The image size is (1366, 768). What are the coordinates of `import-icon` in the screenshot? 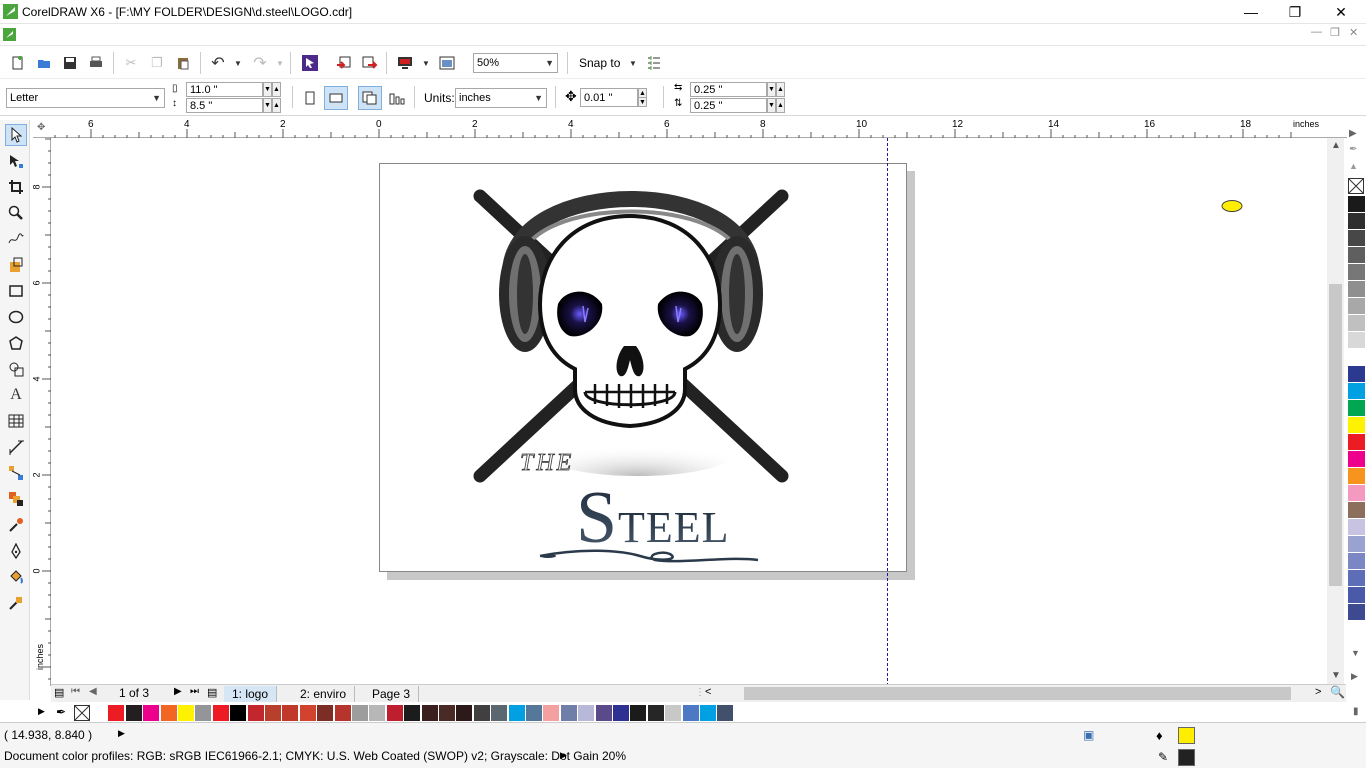 It's located at (344, 63).